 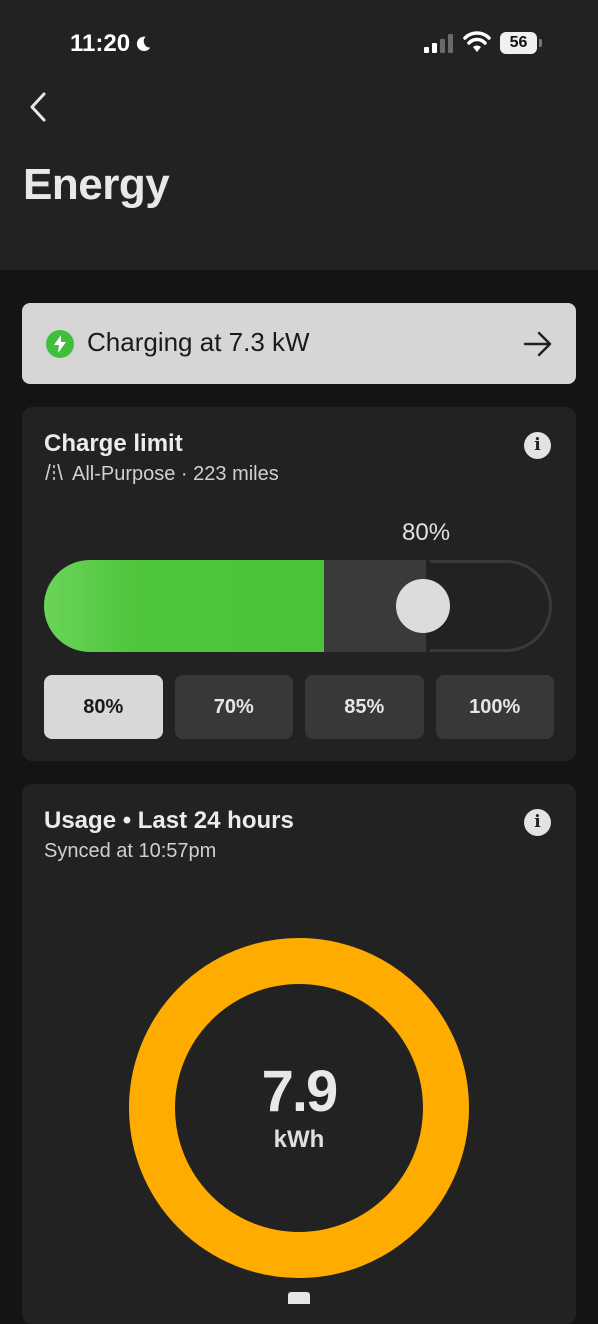 I want to click on usage-synced-label: Synced at 10:57pm, so click(x=130, y=851).